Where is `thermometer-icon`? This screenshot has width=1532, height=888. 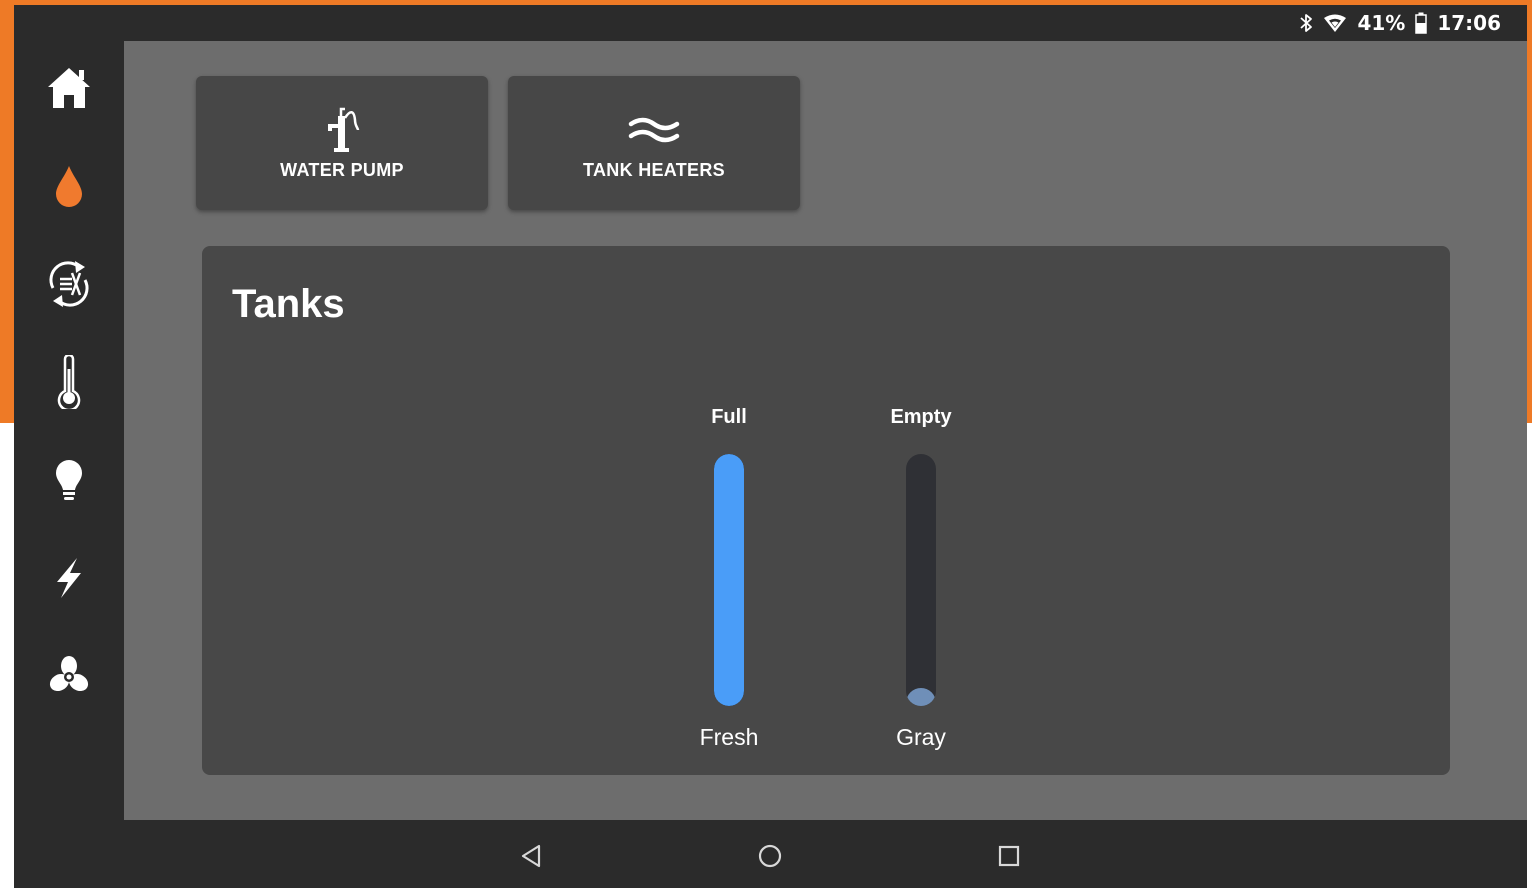
thermometer-icon is located at coordinates (69, 382).